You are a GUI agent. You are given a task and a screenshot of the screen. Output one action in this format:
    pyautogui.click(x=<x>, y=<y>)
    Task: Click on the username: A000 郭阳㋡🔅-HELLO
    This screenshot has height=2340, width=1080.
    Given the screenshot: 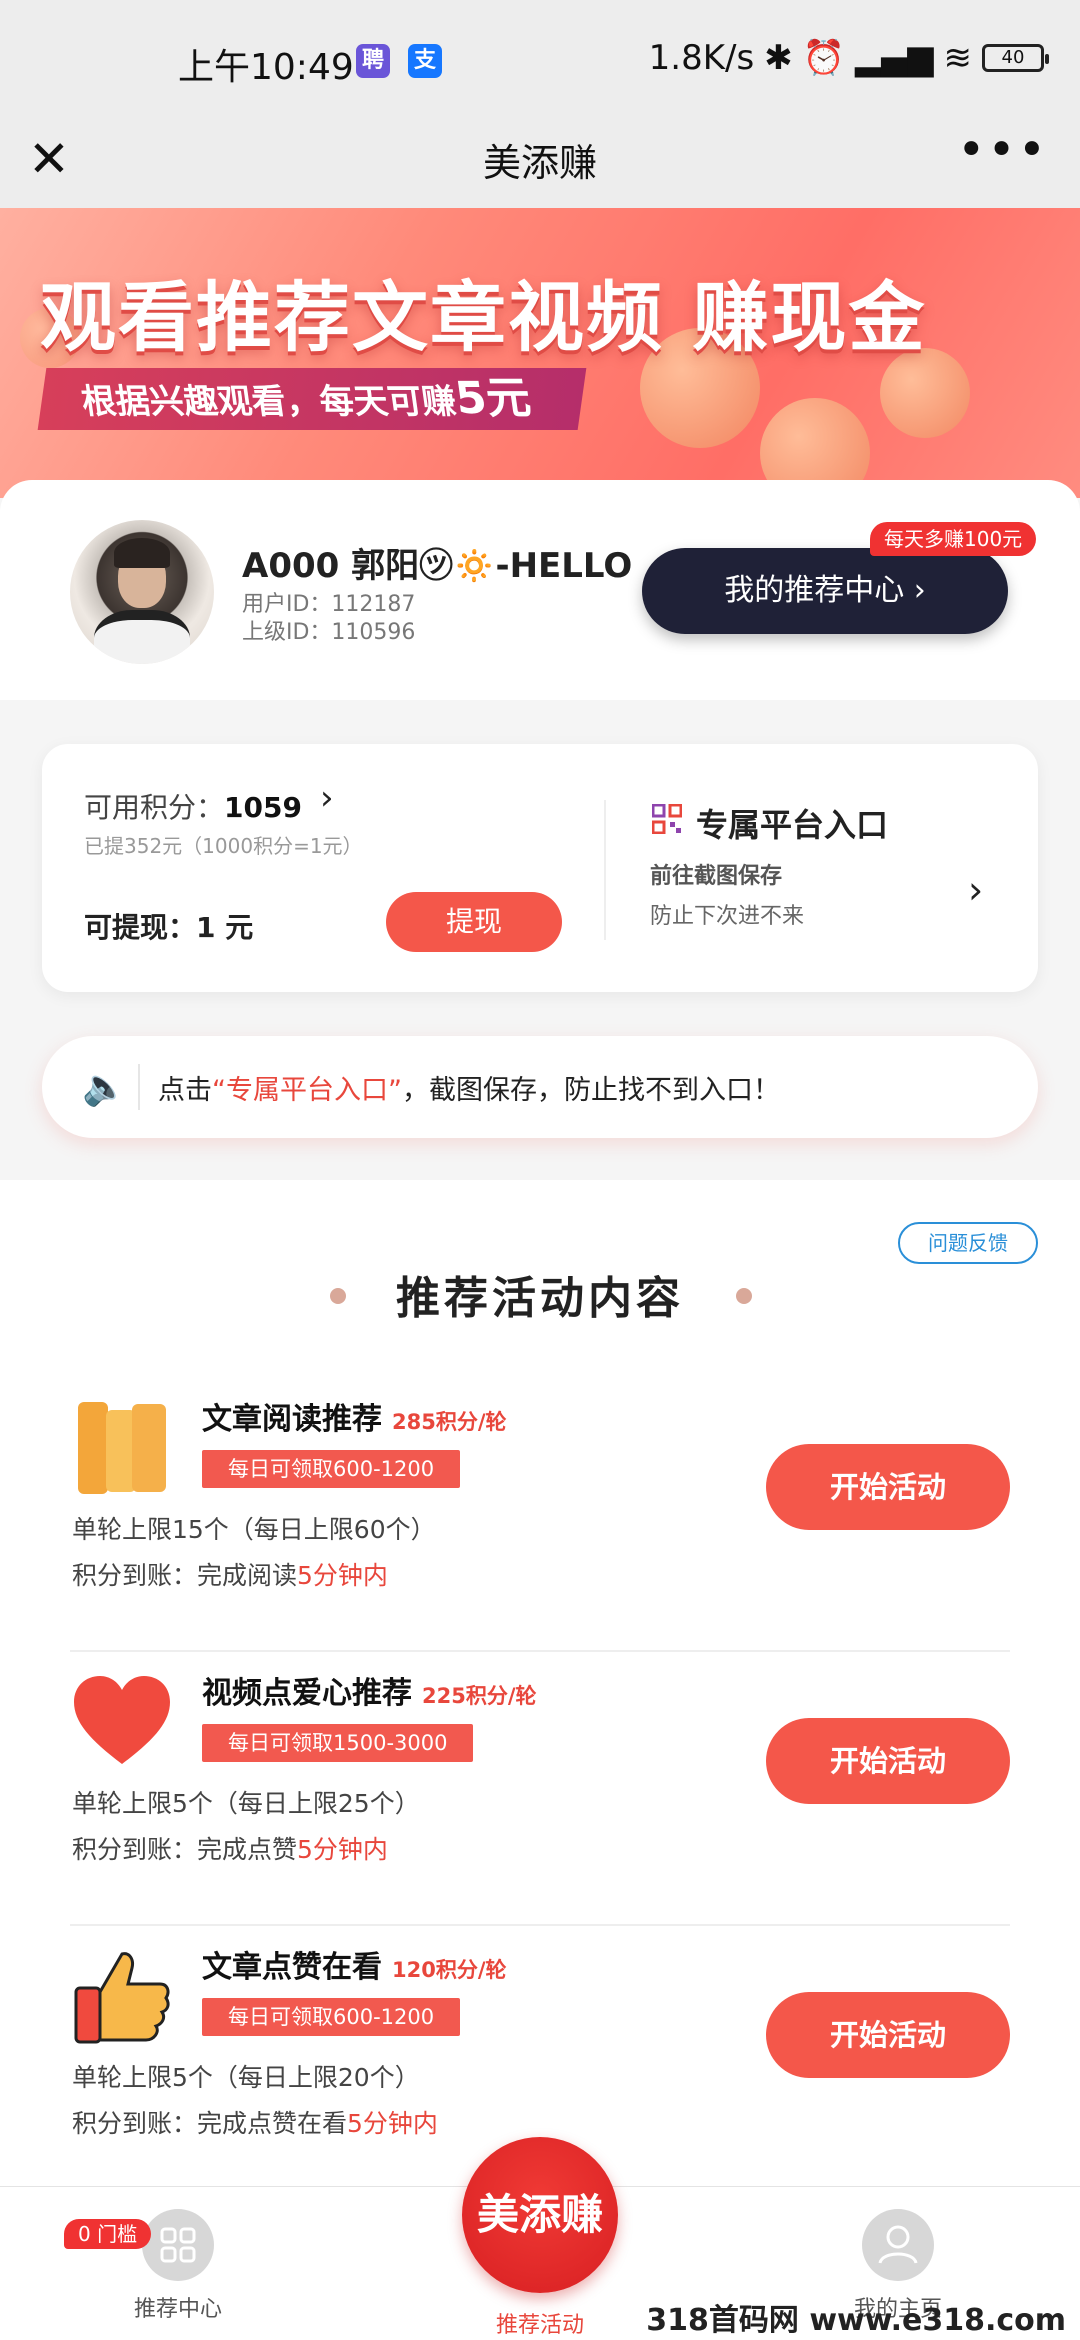 What is the action you would take?
    pyautogui.click(x=437, y=566)
    